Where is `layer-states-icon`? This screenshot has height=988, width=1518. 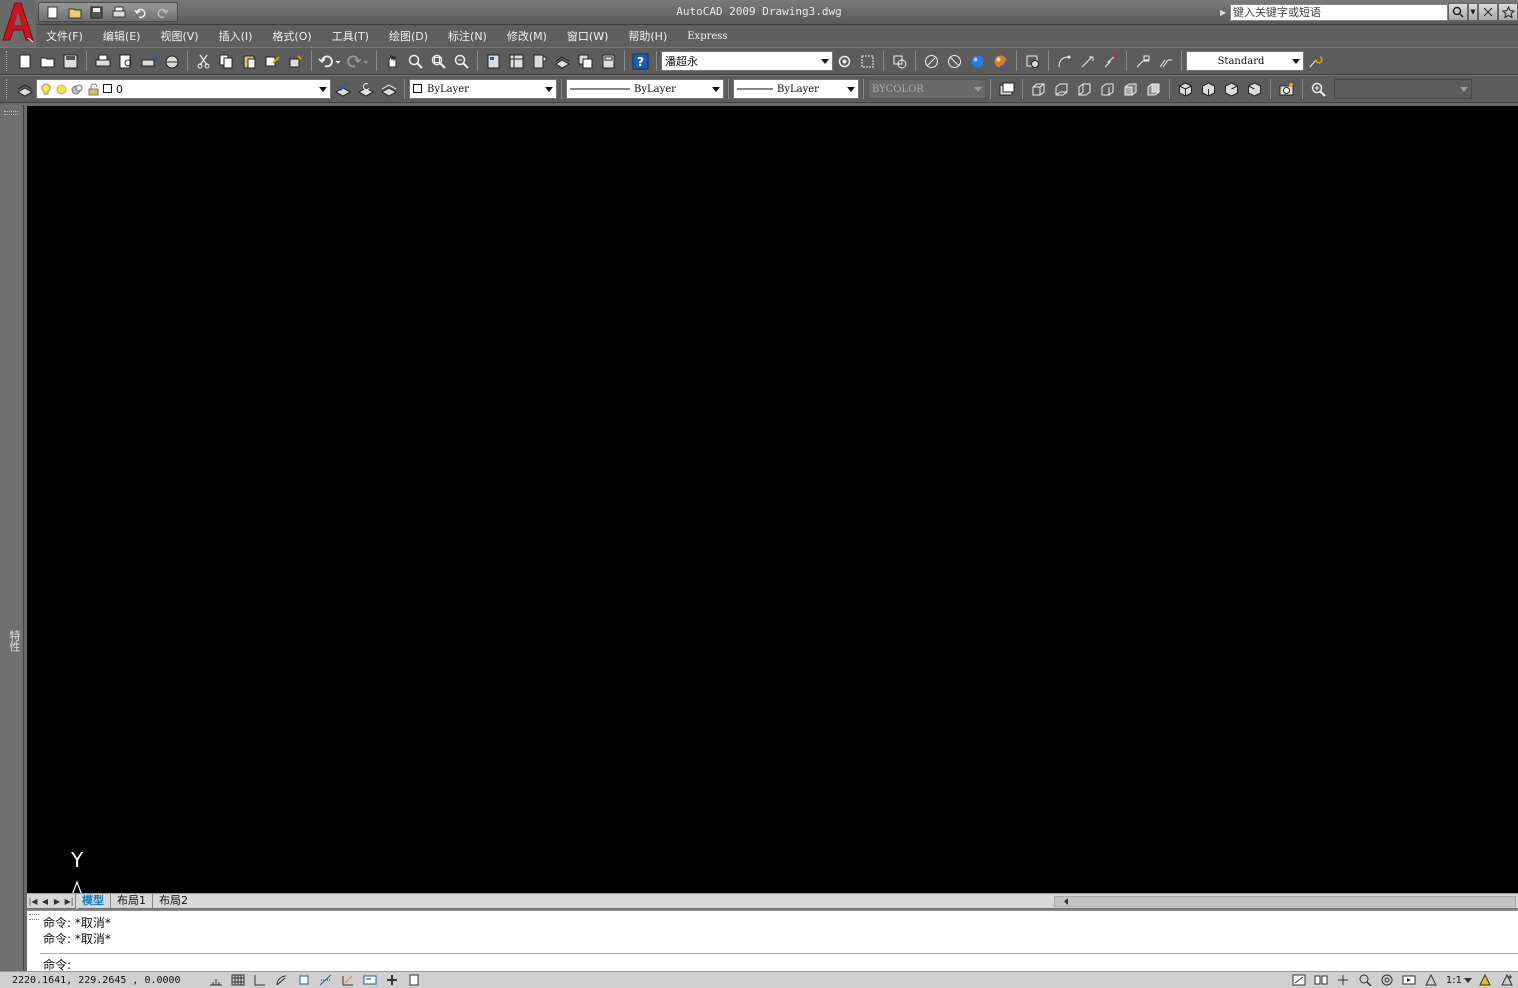
layer-states-icon is located at coordinates (388, 89).